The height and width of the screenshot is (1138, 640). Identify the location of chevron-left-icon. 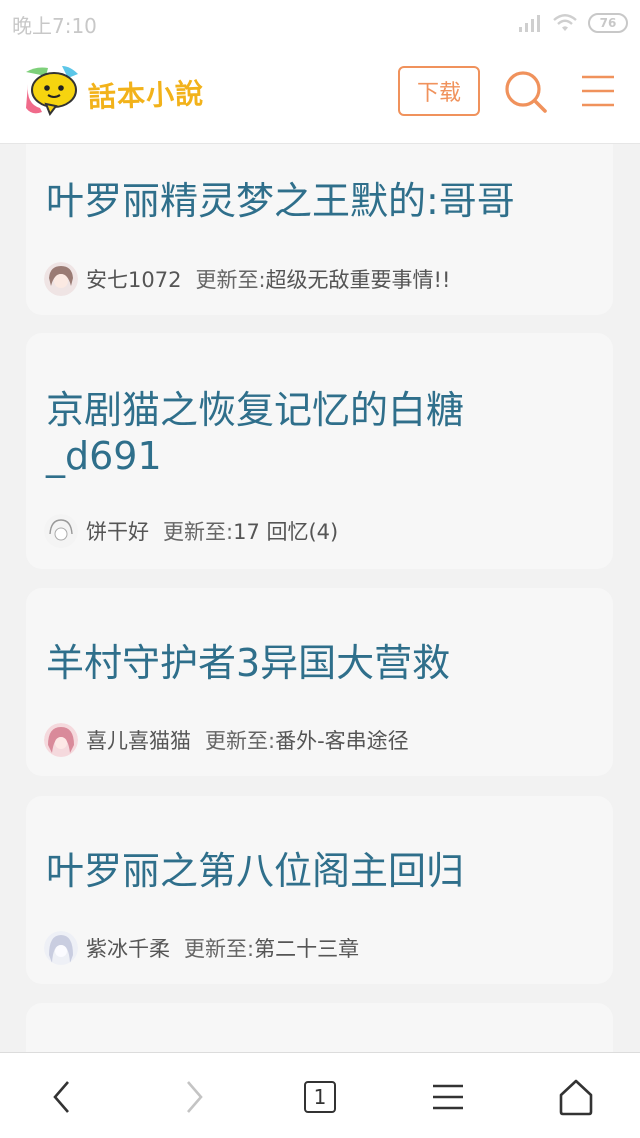
(61, 1097).